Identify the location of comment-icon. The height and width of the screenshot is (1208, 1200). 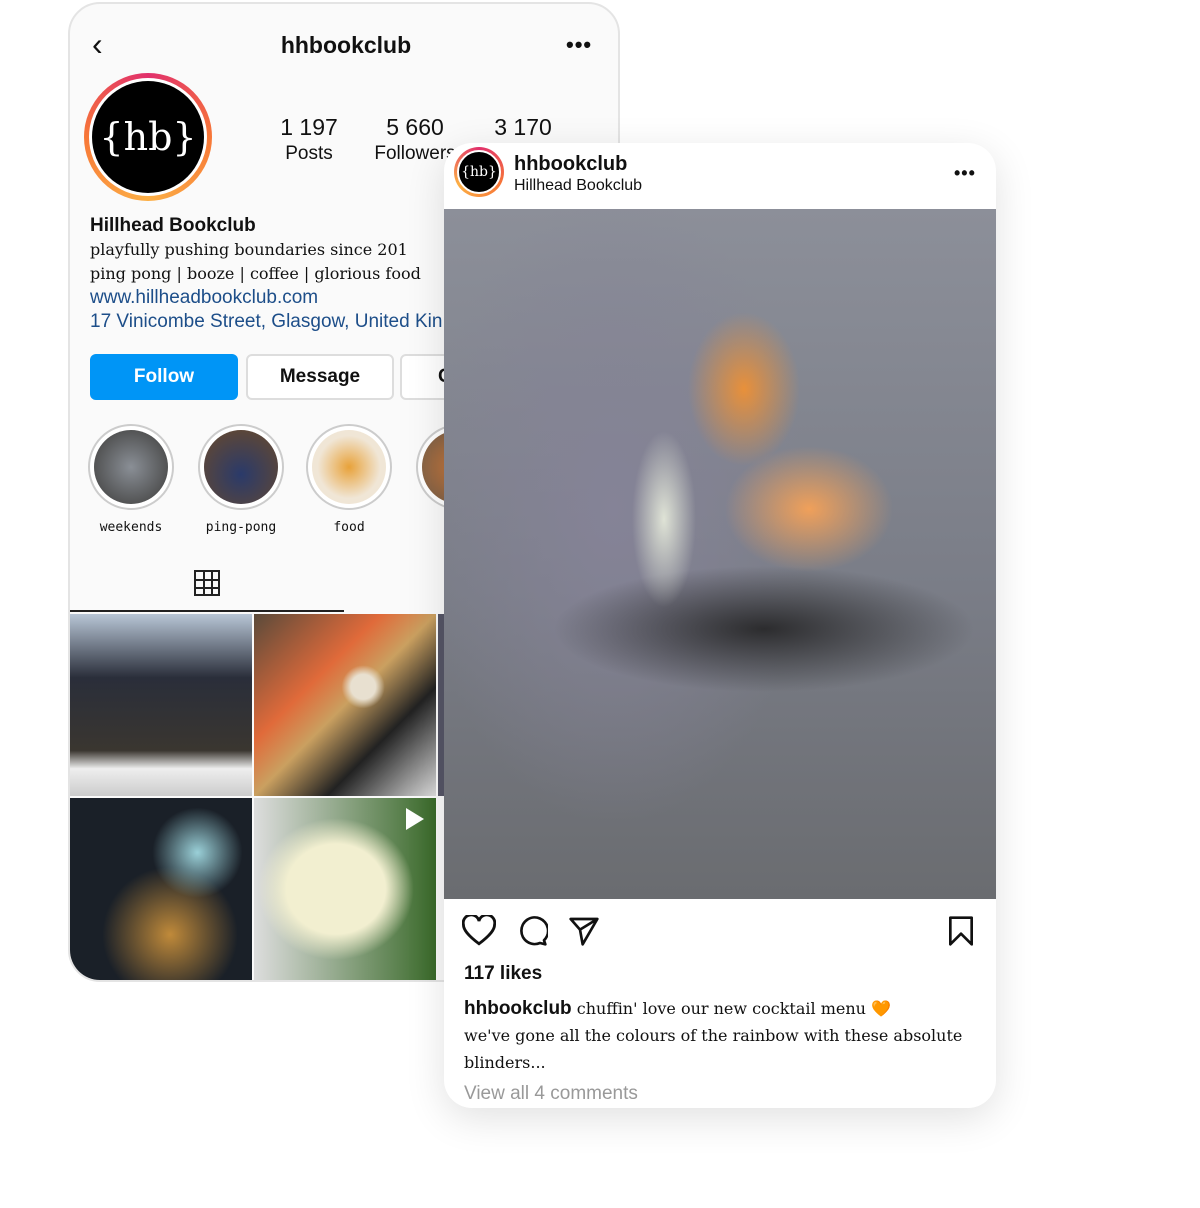
(532, 931).